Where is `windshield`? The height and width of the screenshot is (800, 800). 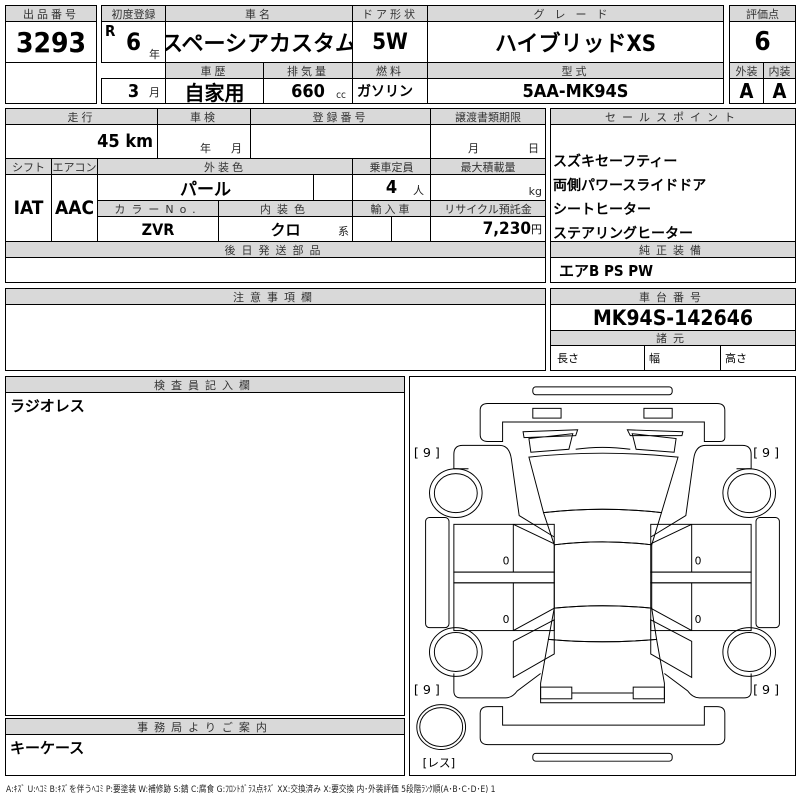
windshield is located at coordinates (602, 527).